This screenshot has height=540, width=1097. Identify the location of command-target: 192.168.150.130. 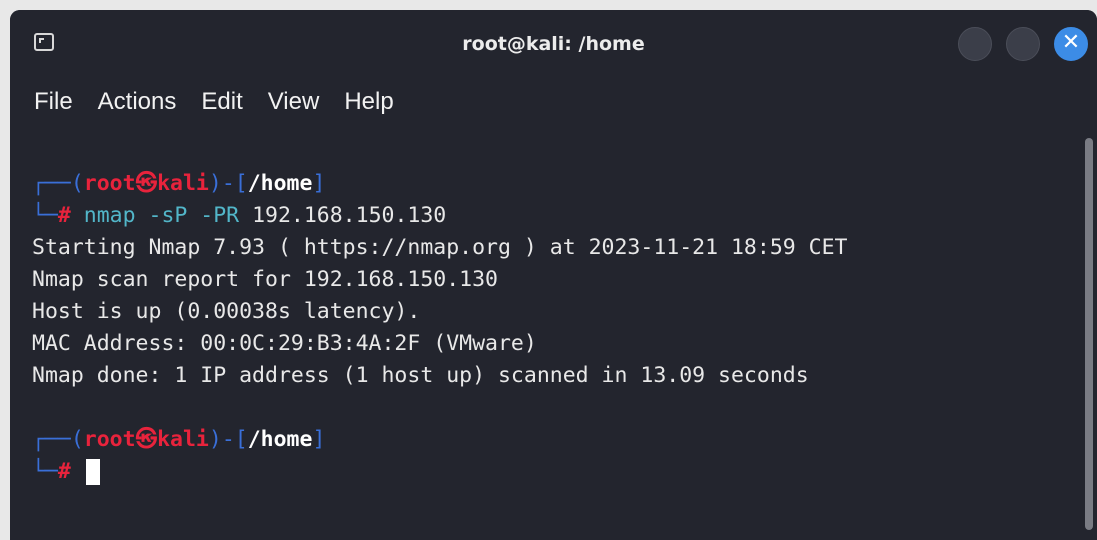
(349, 215).